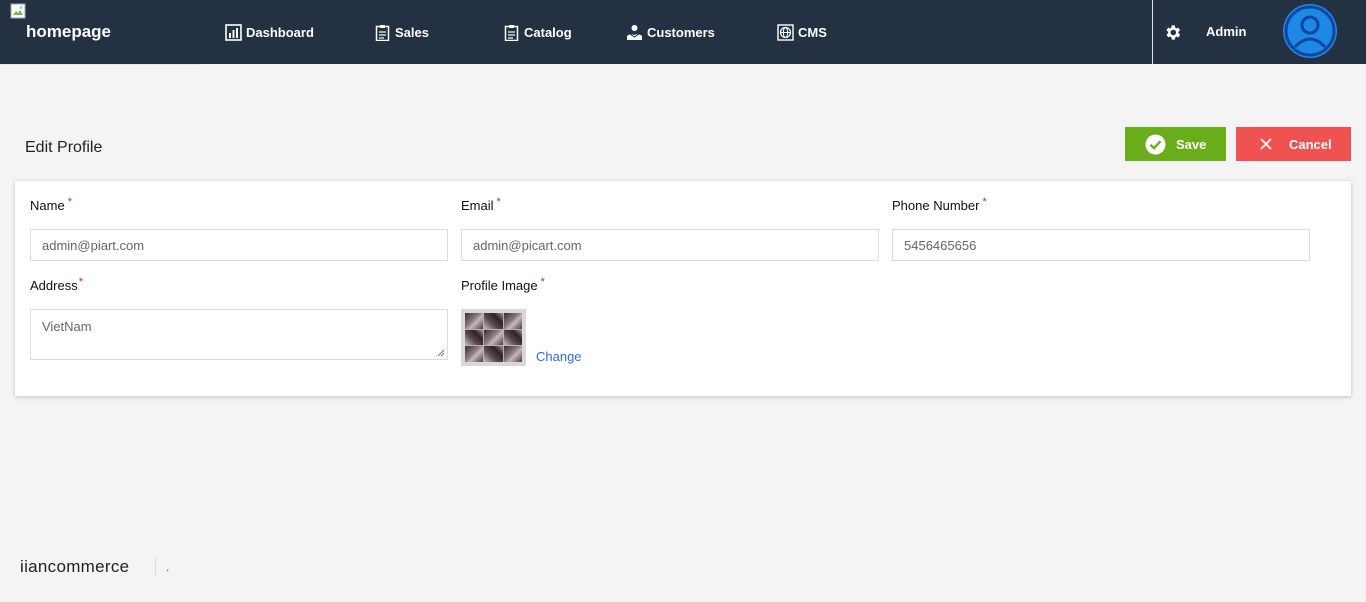 The height and width of the screenshot is (602, 1366). I want to click on cancel-button-label: Cancel, so click(1310, 144).